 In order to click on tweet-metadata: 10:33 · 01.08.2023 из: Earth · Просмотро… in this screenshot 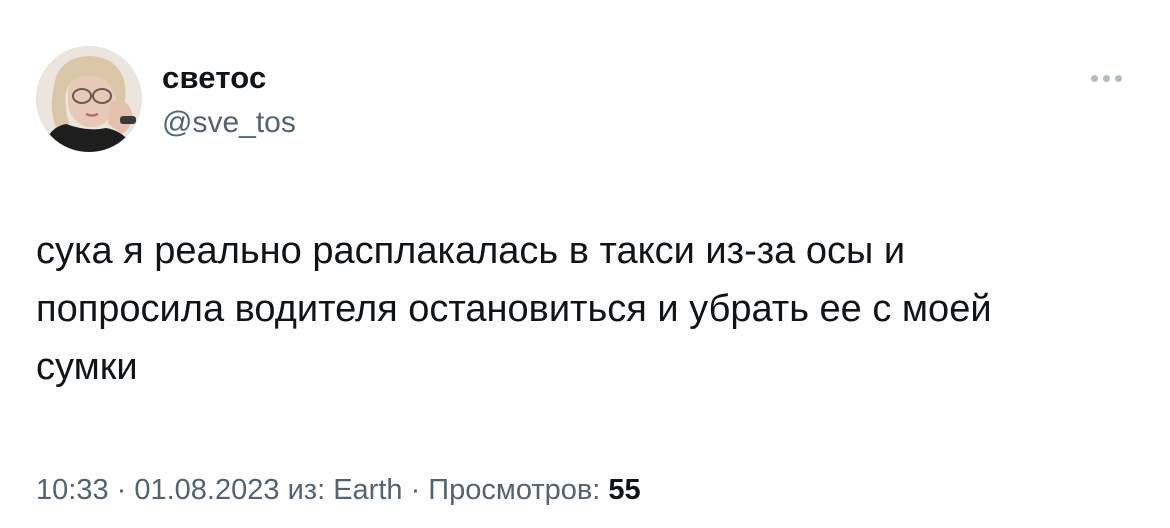, I will do `click(338, 490)`.